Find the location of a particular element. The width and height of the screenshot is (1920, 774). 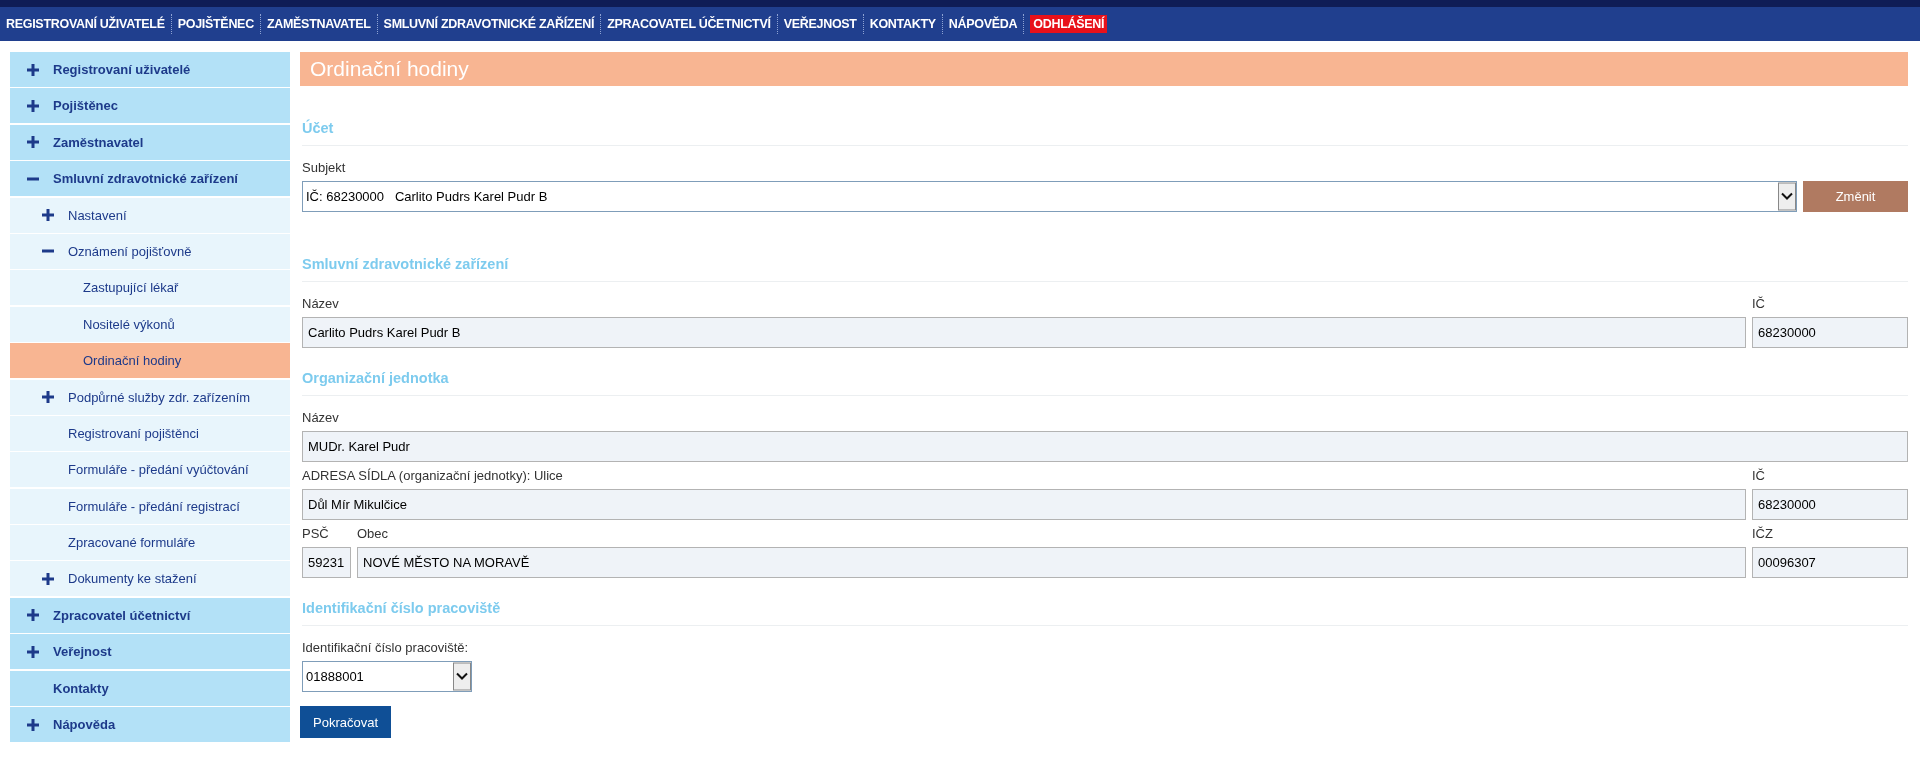

input-field: NOVÉ MĚSTO NA MORAVĚ is located at coordinates (1051, 562).